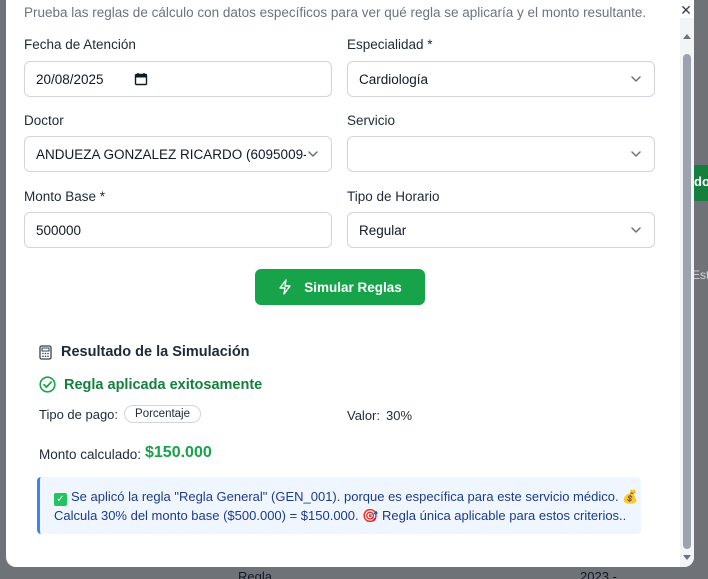 The width and height of the screenshot is (708, 579). I want to click on lightning-icon, so click(285, 287).